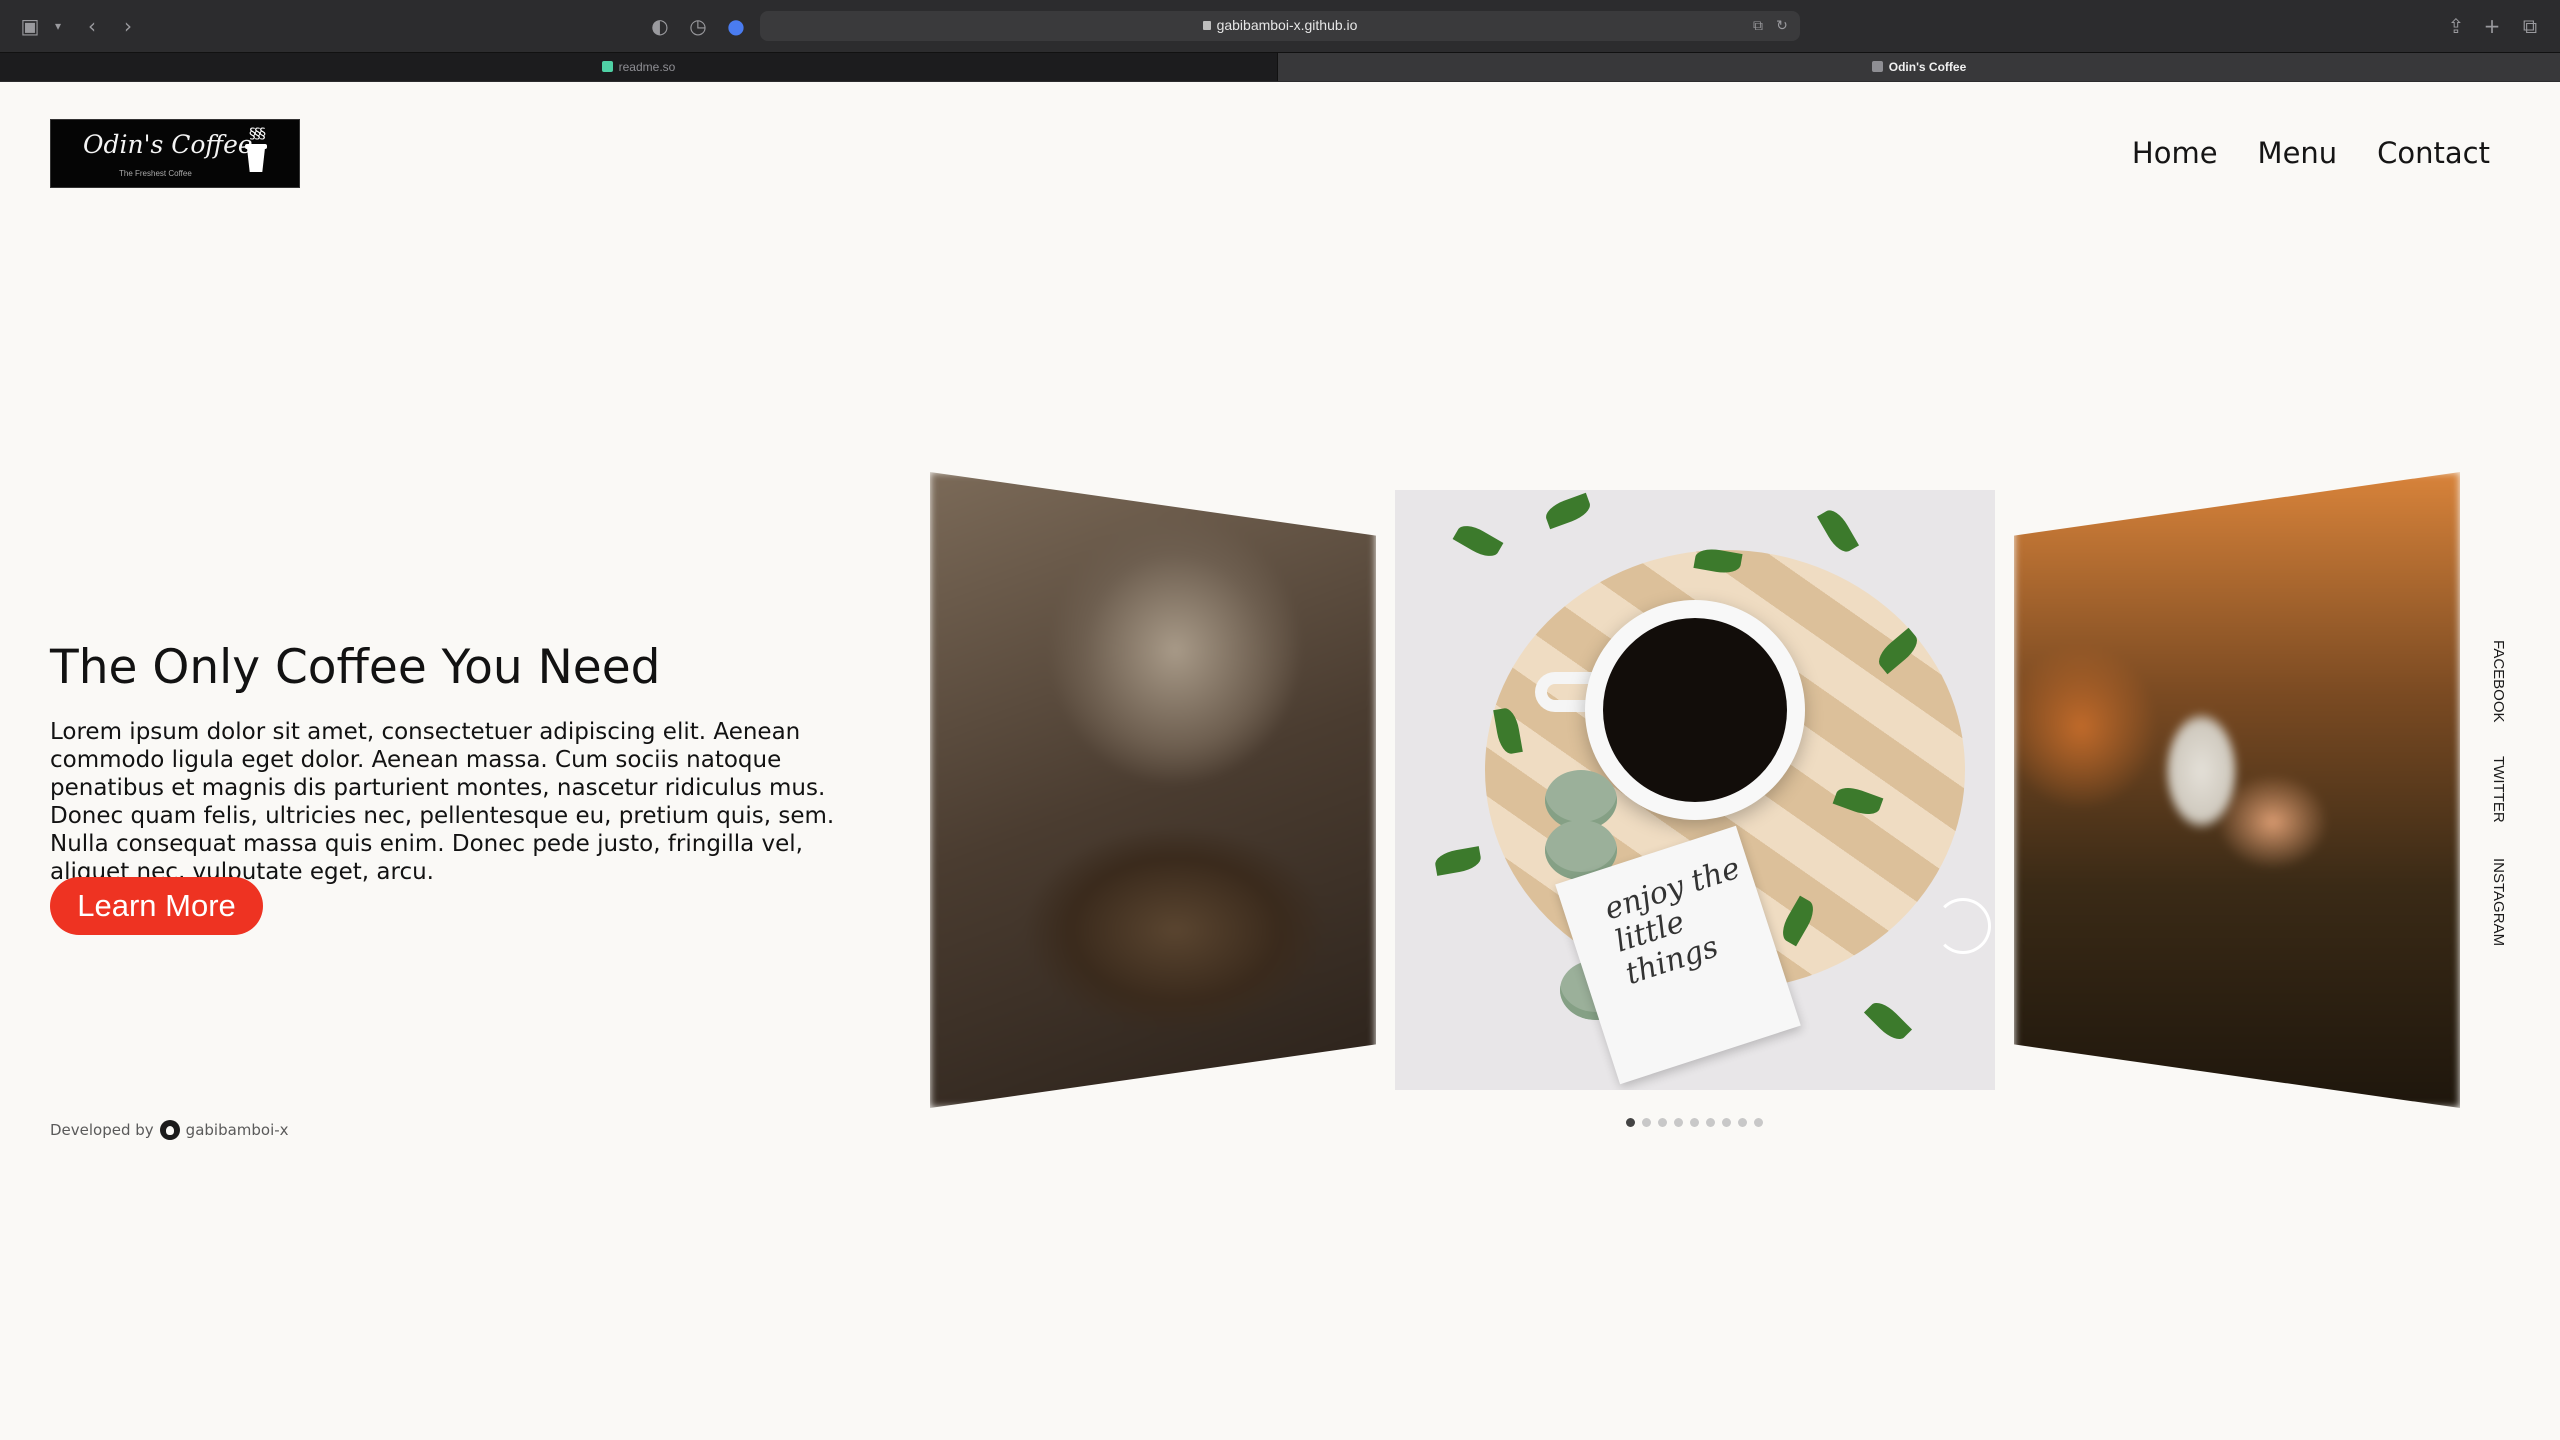 Image resolution: width=2560 pixels, height=1440 pixels. Describe the element at coordinates (156, 906) in the screenshot. I see `learn-more-button: Learn More` at that location.